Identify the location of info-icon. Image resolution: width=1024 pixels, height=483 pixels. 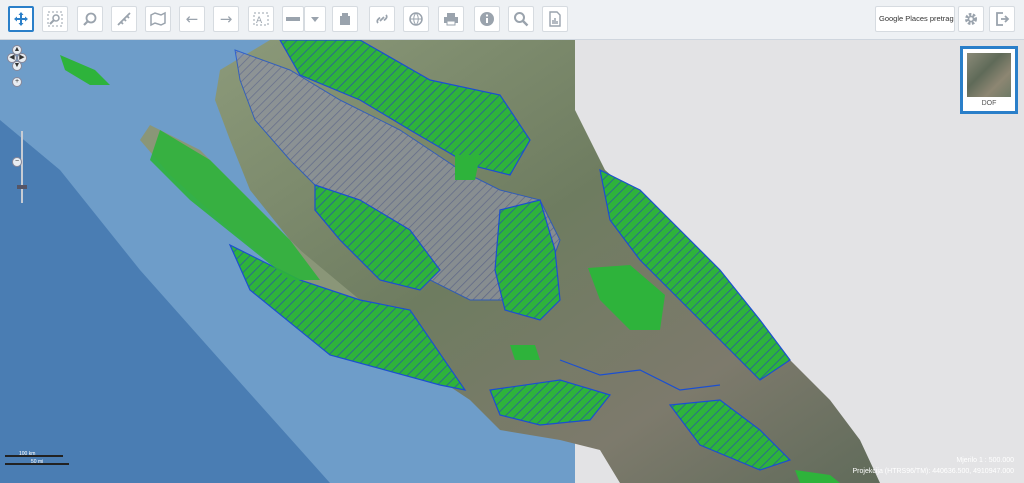
(487, 19).